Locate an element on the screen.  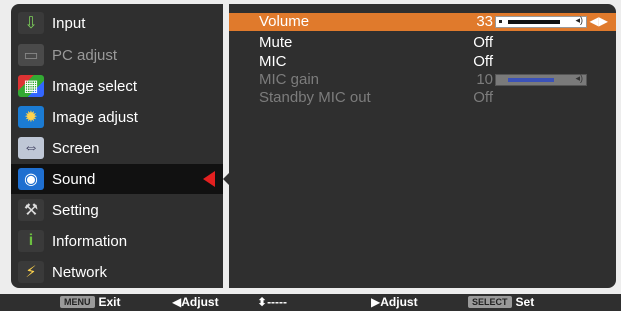
menu-item-label: Image adjust is located at coordinates (95, 117).